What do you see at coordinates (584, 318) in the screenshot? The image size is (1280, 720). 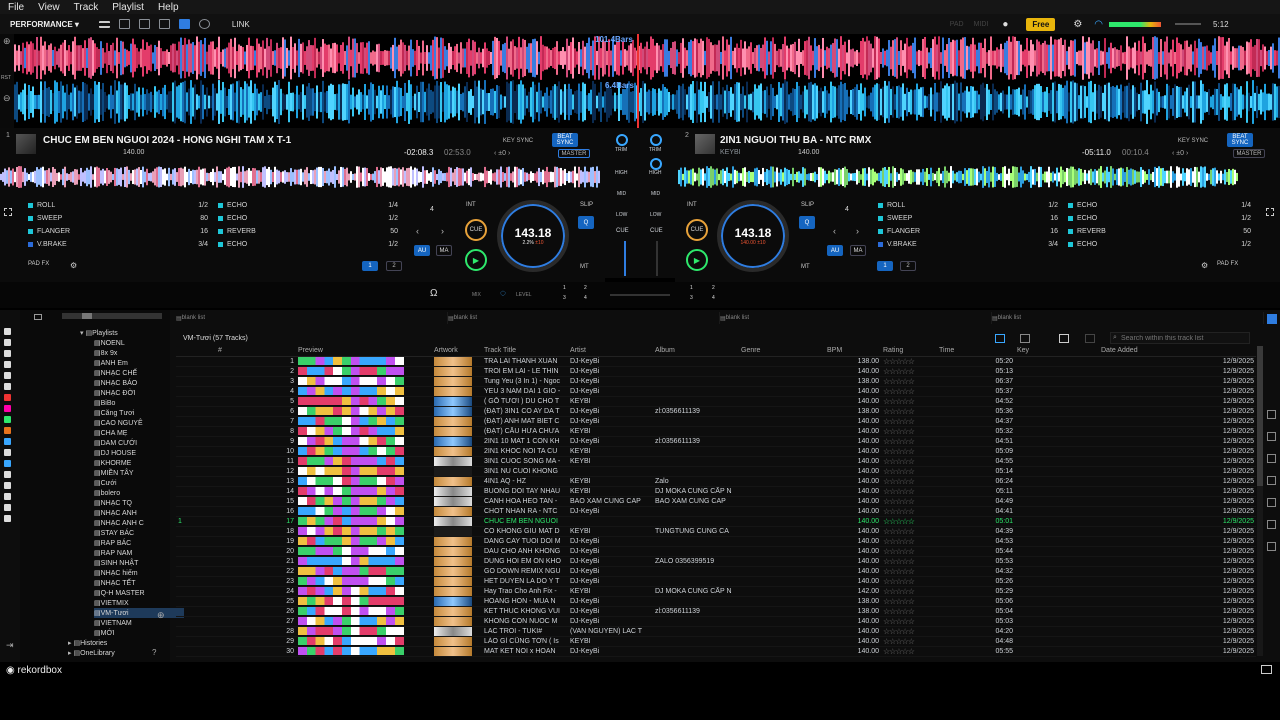 I see `pane-tab: ▤ blank list` at bounding box center [584, 318].